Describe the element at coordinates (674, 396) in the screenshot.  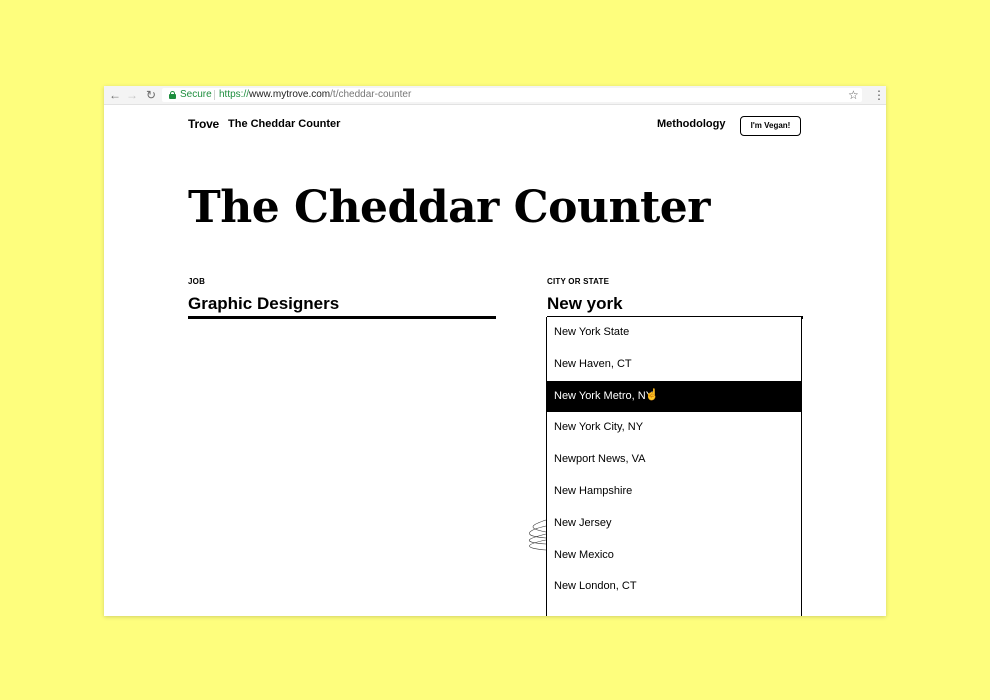
I see `dropdown-option-highlighted: New York Metro, NY` at that location.